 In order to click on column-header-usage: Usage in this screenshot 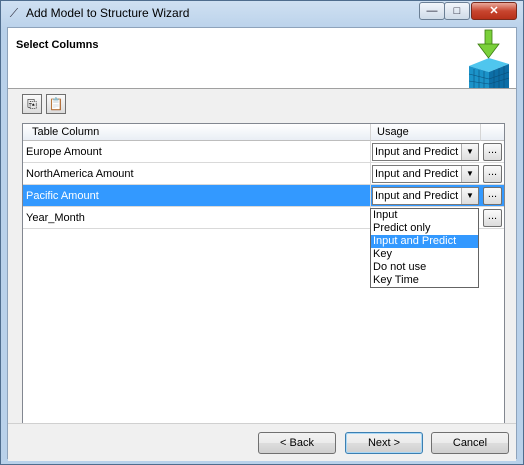, I will do `click(426, 132)`.